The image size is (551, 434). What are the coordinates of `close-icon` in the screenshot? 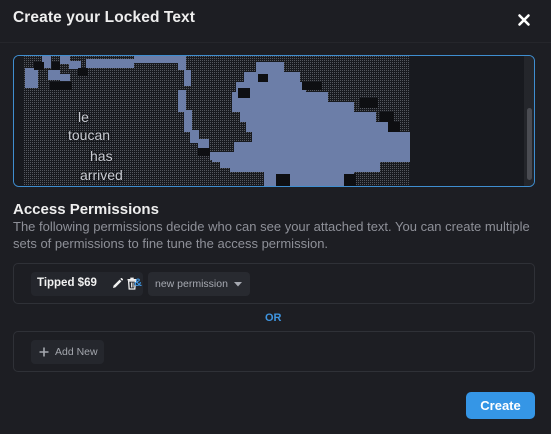 It's located at (524, 20).